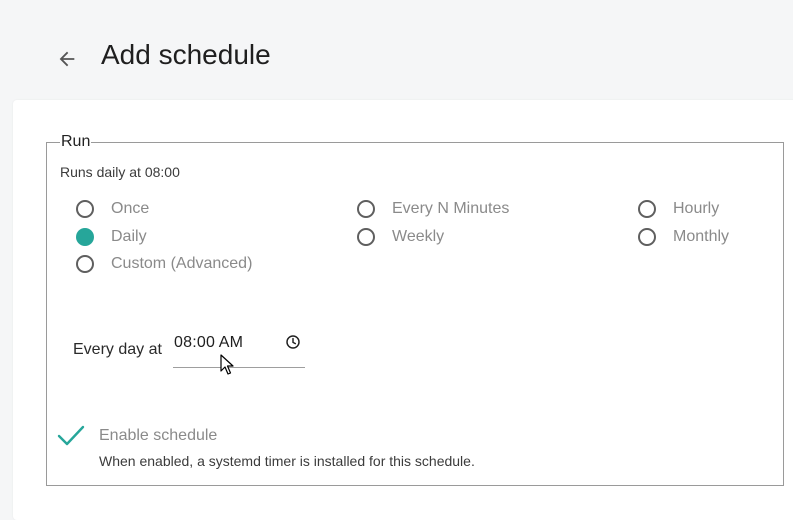  What do you see at coordinates (293, 342) in the screenshot?
I see `clock-icon` at bounding box center [293, 342].